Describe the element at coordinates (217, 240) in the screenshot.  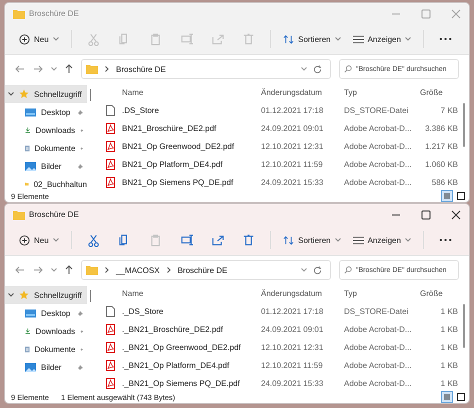
I see `share-icon` at that location.